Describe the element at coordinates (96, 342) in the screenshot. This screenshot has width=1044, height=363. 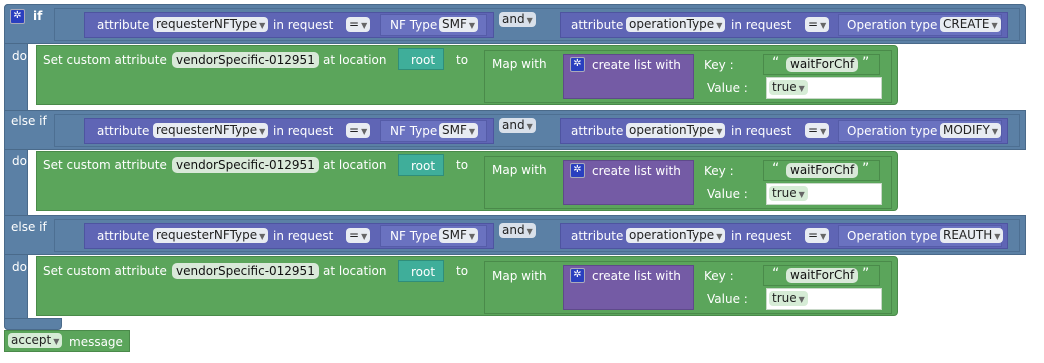
I see `message-label: message` at that location.